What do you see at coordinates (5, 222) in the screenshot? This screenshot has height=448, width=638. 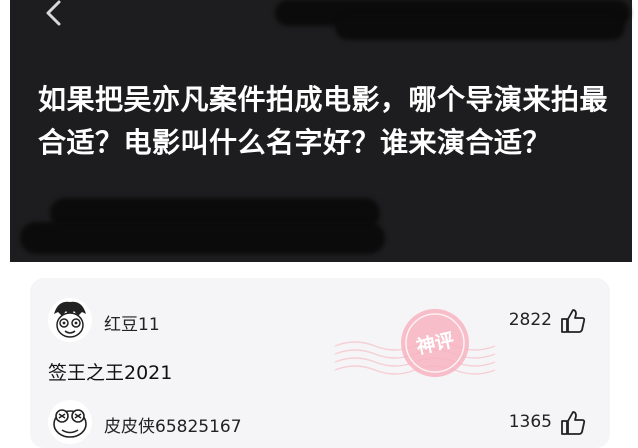 I see `left-margin` at bounding box center [5, 222].